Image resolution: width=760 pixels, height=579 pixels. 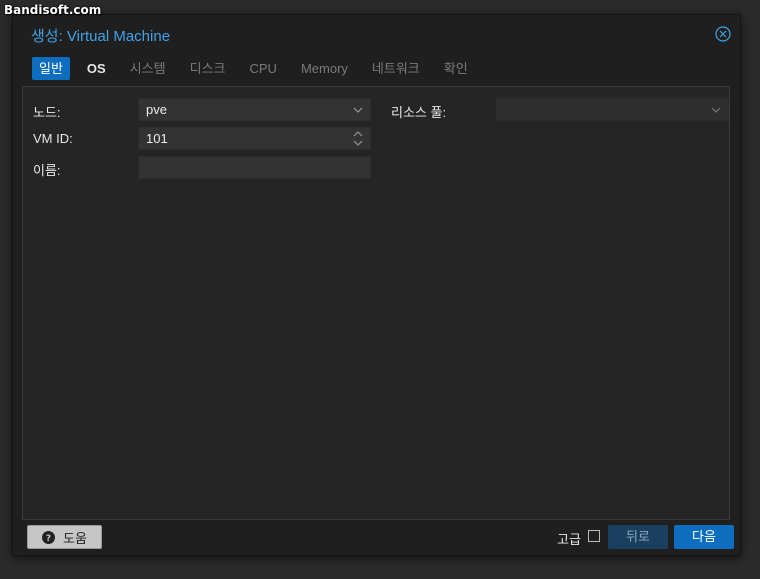 I want to click on advanced-checkbox, so click(x=594, y=536).